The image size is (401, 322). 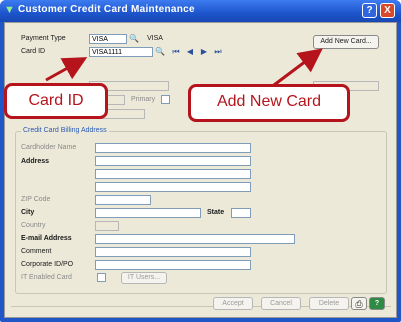 I want to click on card-id-callout: Card ID, so click(x=56, y=101).